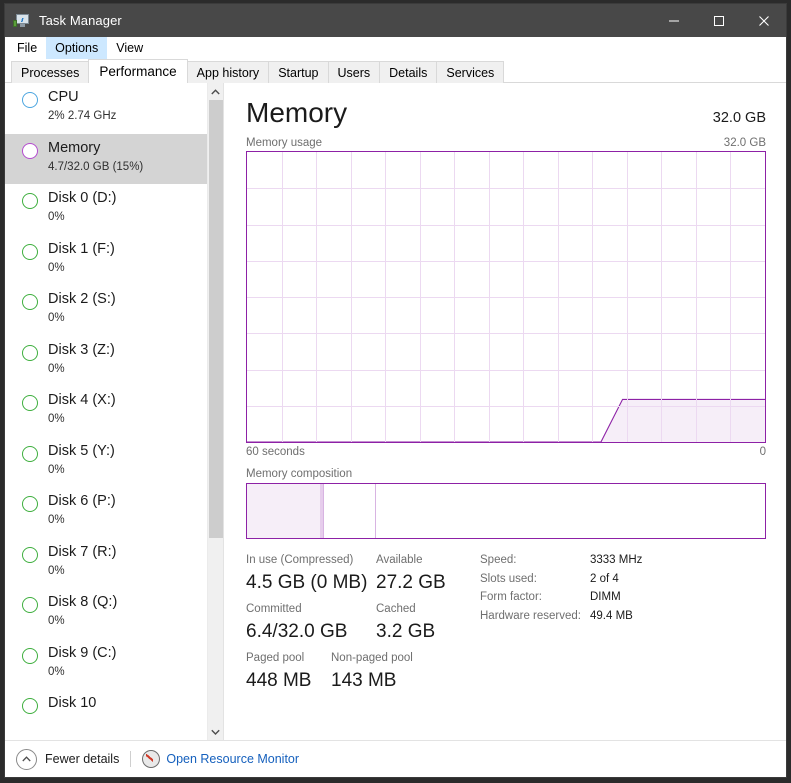 The width and height of the screenshot is (791, 783). Describe the element at coordinates (275, 452) in the screenshot. I see `time-axis-left: 60 seconds` at that location.